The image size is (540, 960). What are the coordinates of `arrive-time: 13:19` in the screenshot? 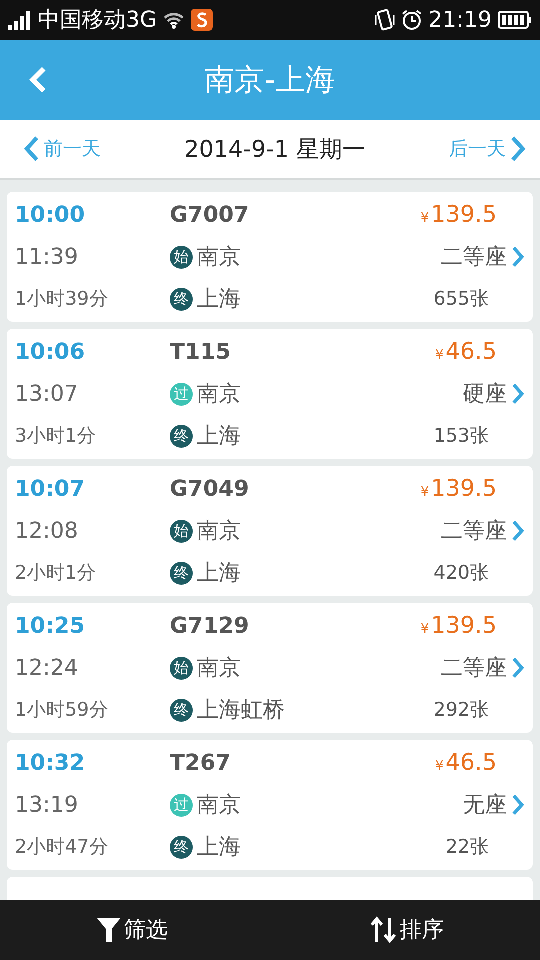 It's located at (47, 805).